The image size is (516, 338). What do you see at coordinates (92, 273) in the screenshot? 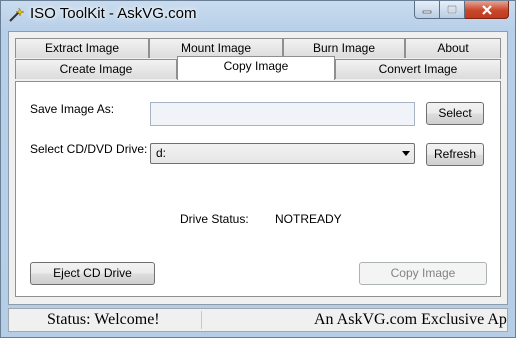
I see `eject-cd-drive-button: Eject CD Drive` at bounding box center [92, 273].